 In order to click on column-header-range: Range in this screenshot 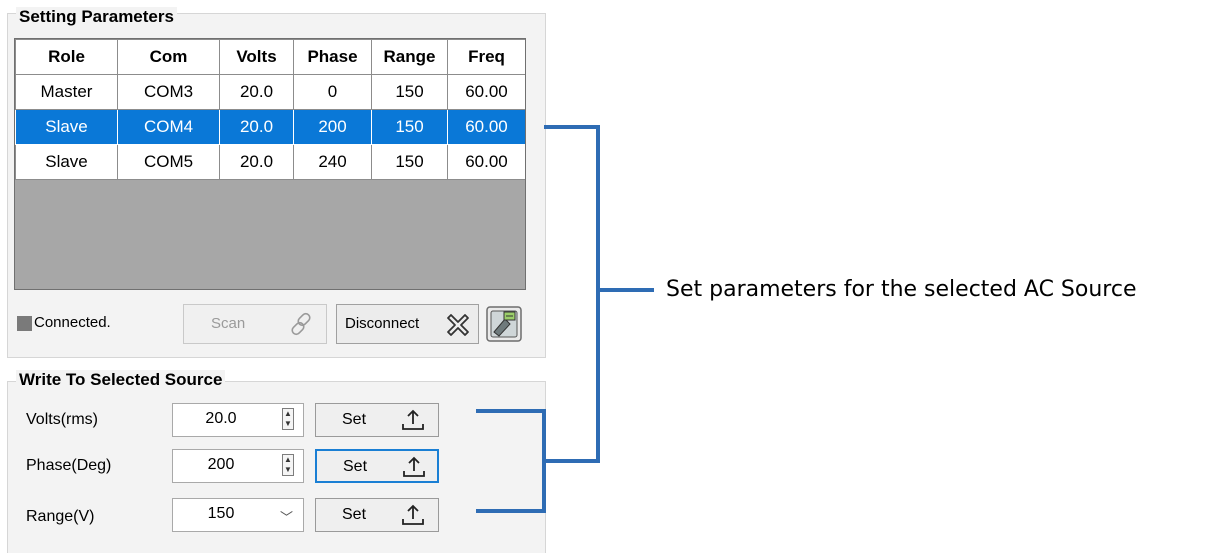, I will do `click(409, 57)`.